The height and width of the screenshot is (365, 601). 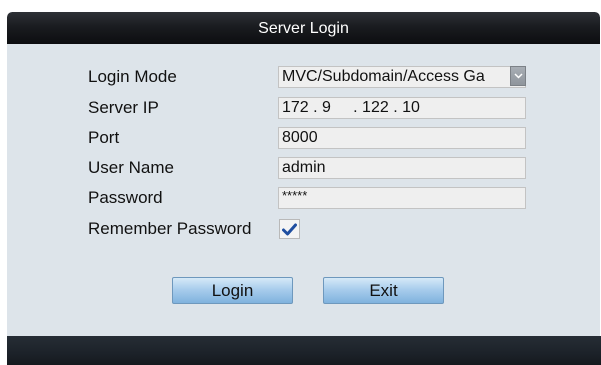 What do you see at coordinates (402, 108) in the screenshot?
I see `server-ip-input: 172 . 9 . 122 . 10` at bounding box center [402, 108].